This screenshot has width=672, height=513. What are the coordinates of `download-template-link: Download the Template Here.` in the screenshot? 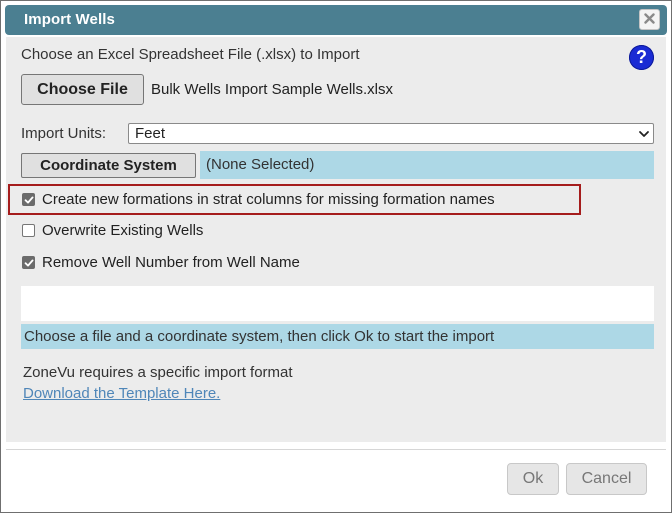 It's located at (121, 393).